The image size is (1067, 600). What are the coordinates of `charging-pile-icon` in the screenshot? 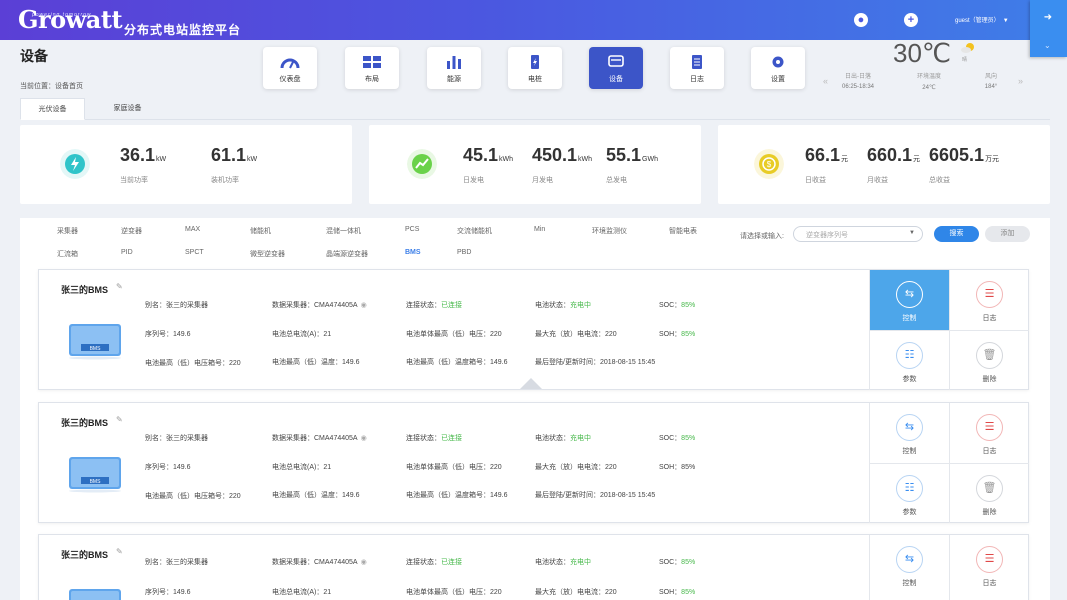 It's located at (535, 62).